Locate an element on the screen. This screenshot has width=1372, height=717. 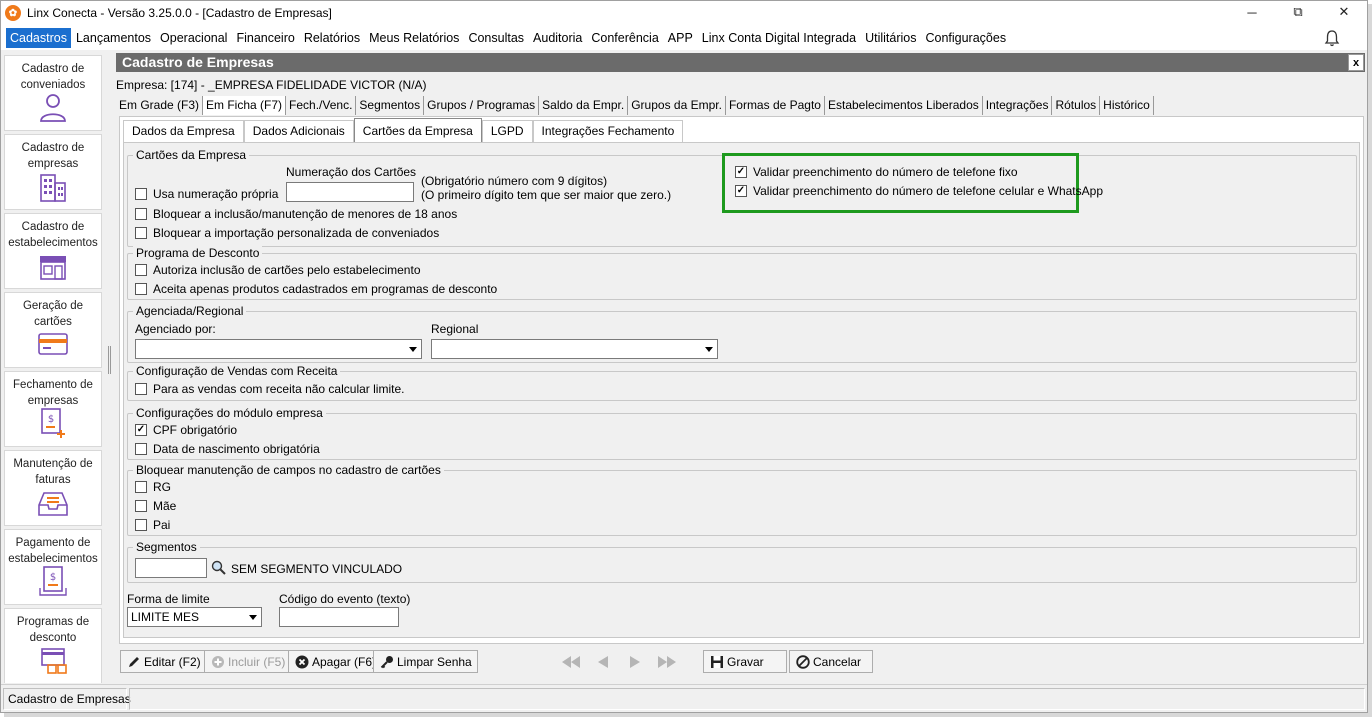
regional-select is located at coordinates (574, 349).